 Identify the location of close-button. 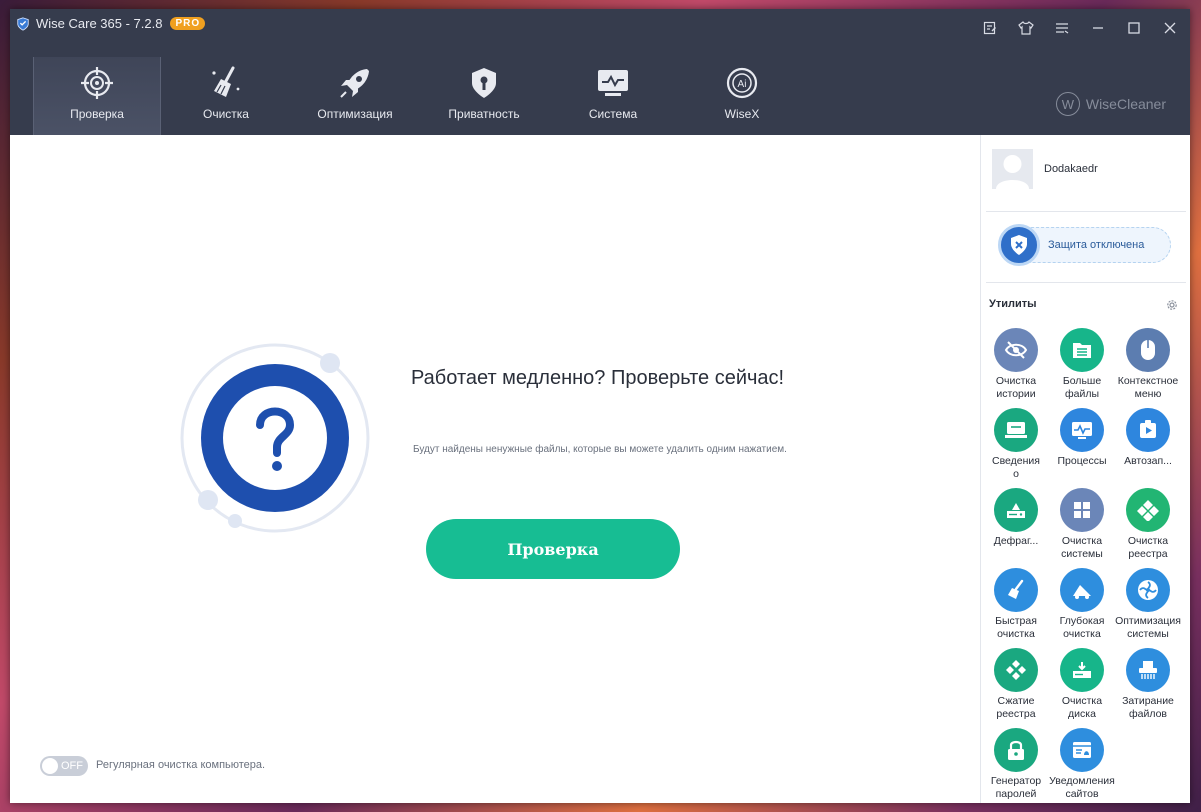
(1170, 28).